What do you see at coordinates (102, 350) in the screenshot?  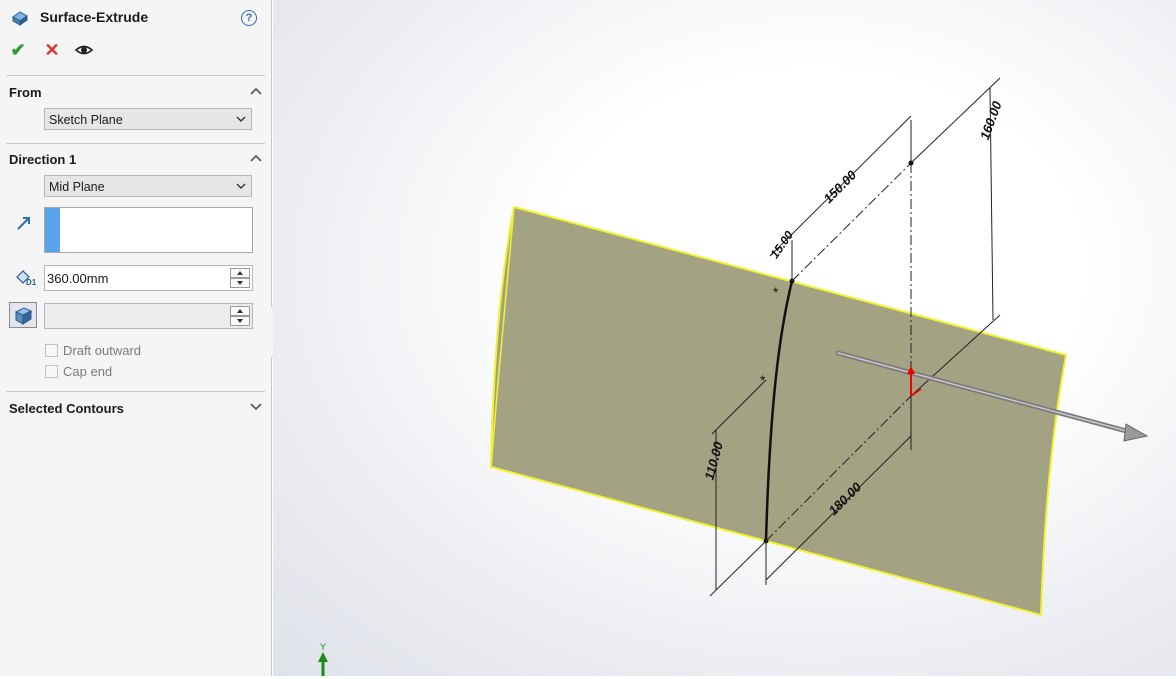 I see `draft-outward-label: Draft outward` at bounding box center [102, 350].